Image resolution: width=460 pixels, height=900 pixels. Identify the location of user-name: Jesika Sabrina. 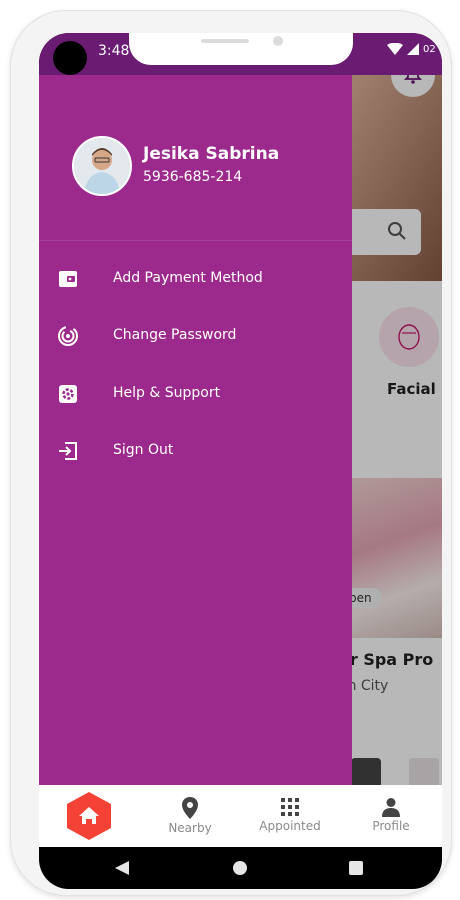
(211, 154).